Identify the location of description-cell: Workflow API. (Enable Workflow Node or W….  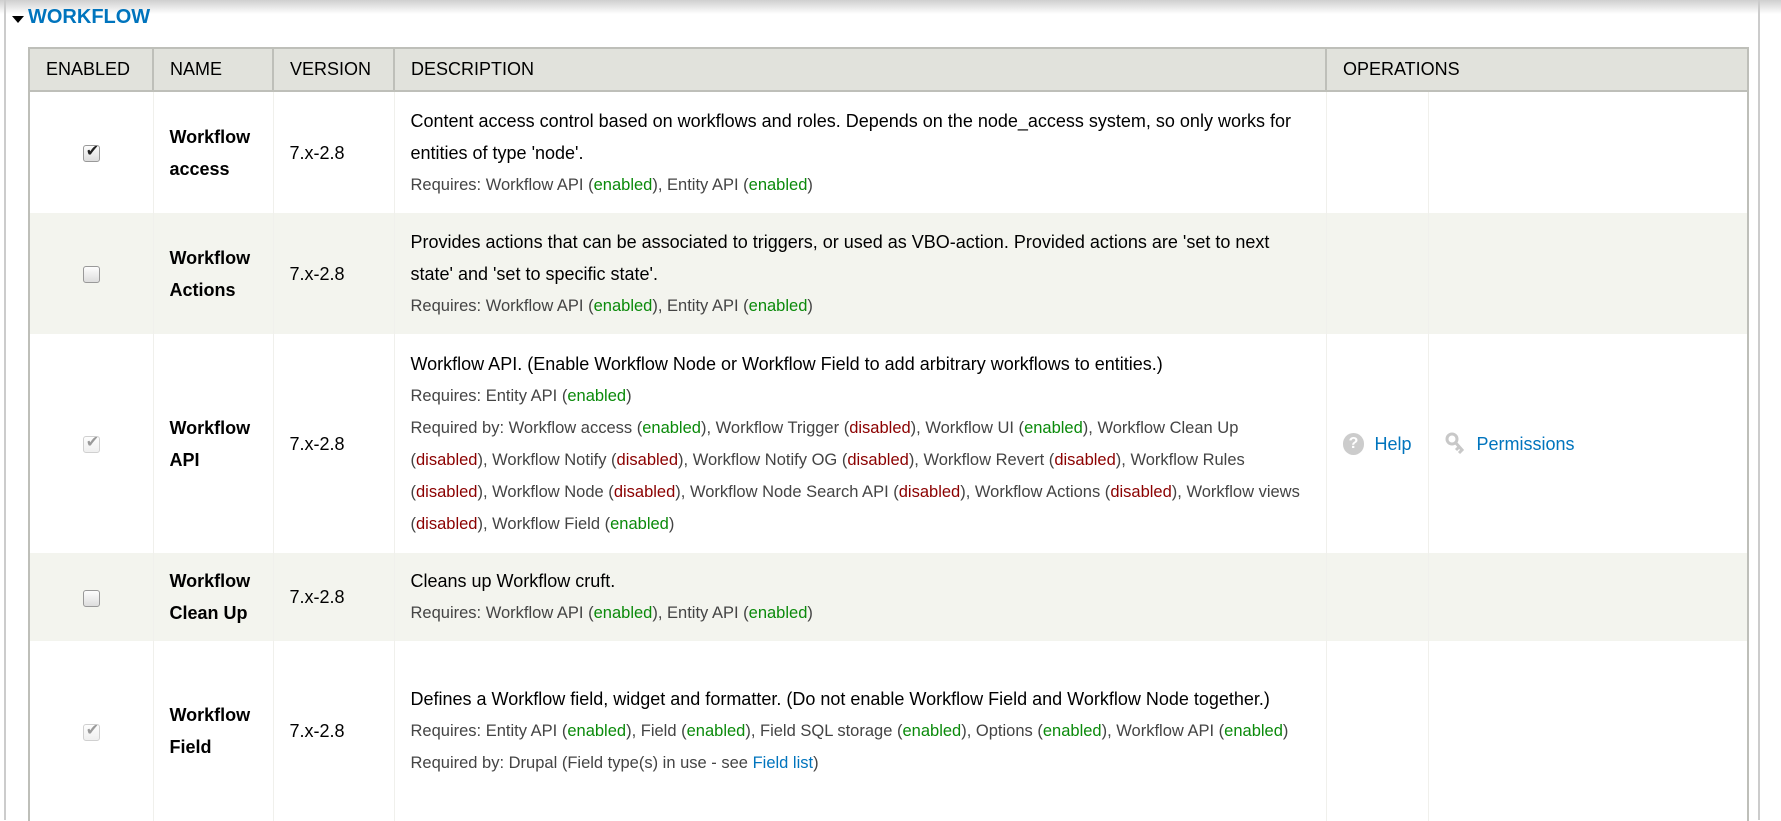
(859, 443).